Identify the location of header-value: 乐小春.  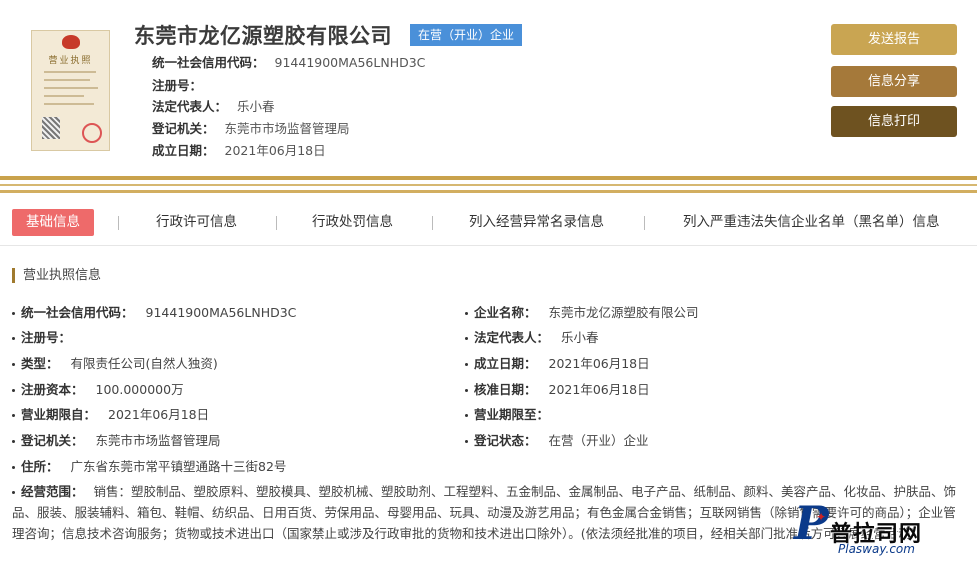
(256, 106).